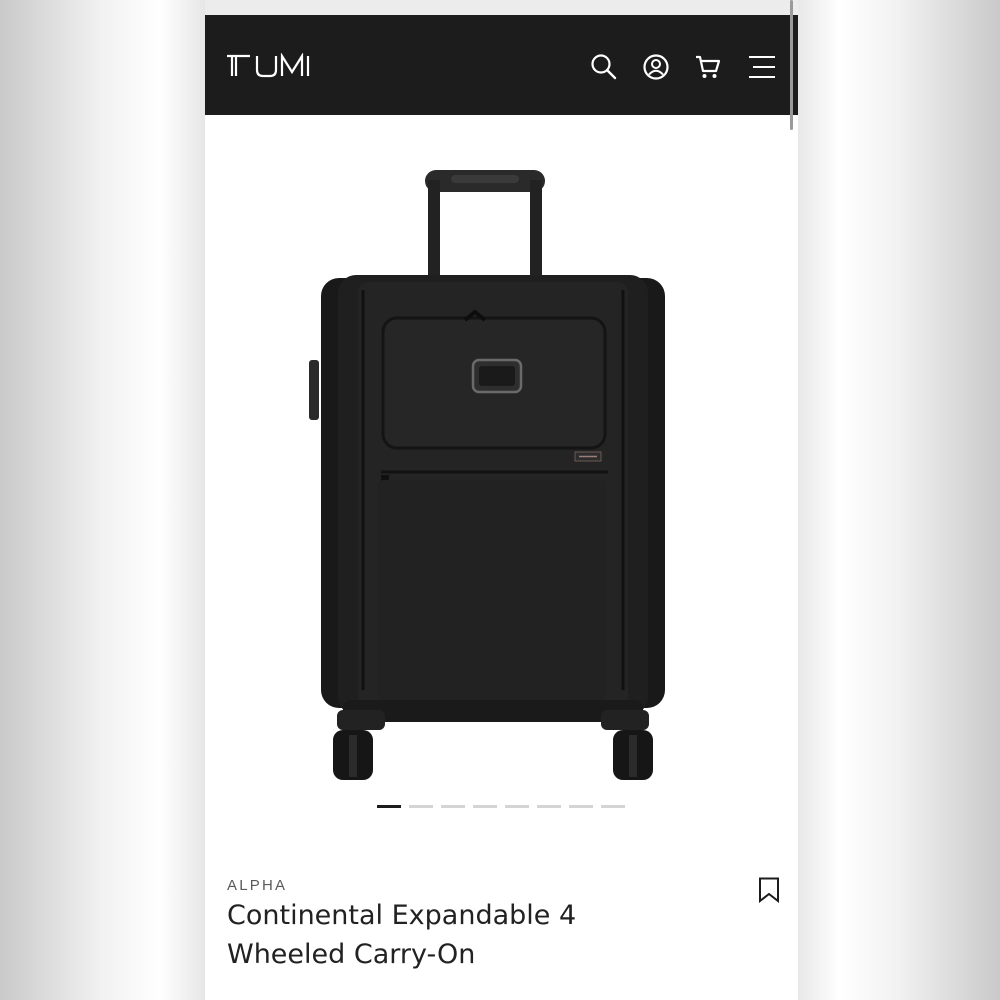 The width and height of the screenshot is (1000, 1000). I want to click on cart-icon, so click(708, 67).